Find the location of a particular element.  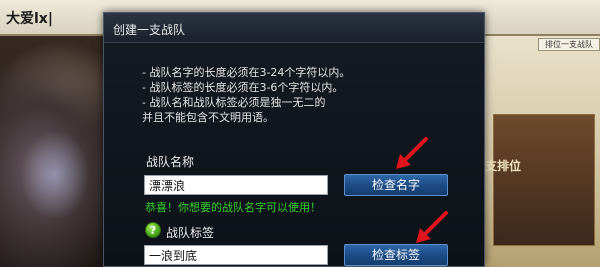

dialog-title: 创建一支战队 is located at coordinates (149, 30).